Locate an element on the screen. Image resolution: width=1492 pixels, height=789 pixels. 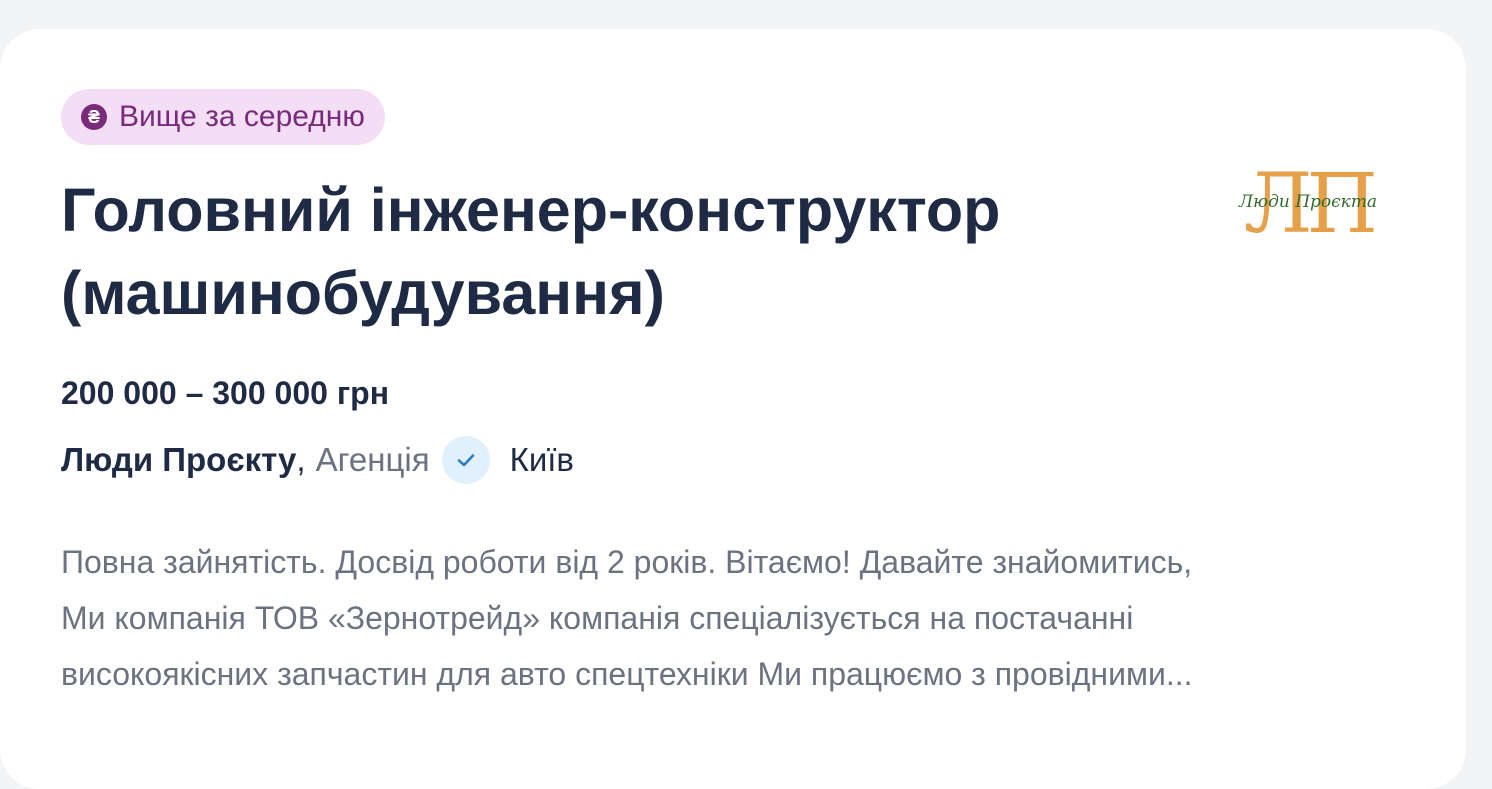
job-title-line2: (машинобудування) is located at coordinates (363, 293).